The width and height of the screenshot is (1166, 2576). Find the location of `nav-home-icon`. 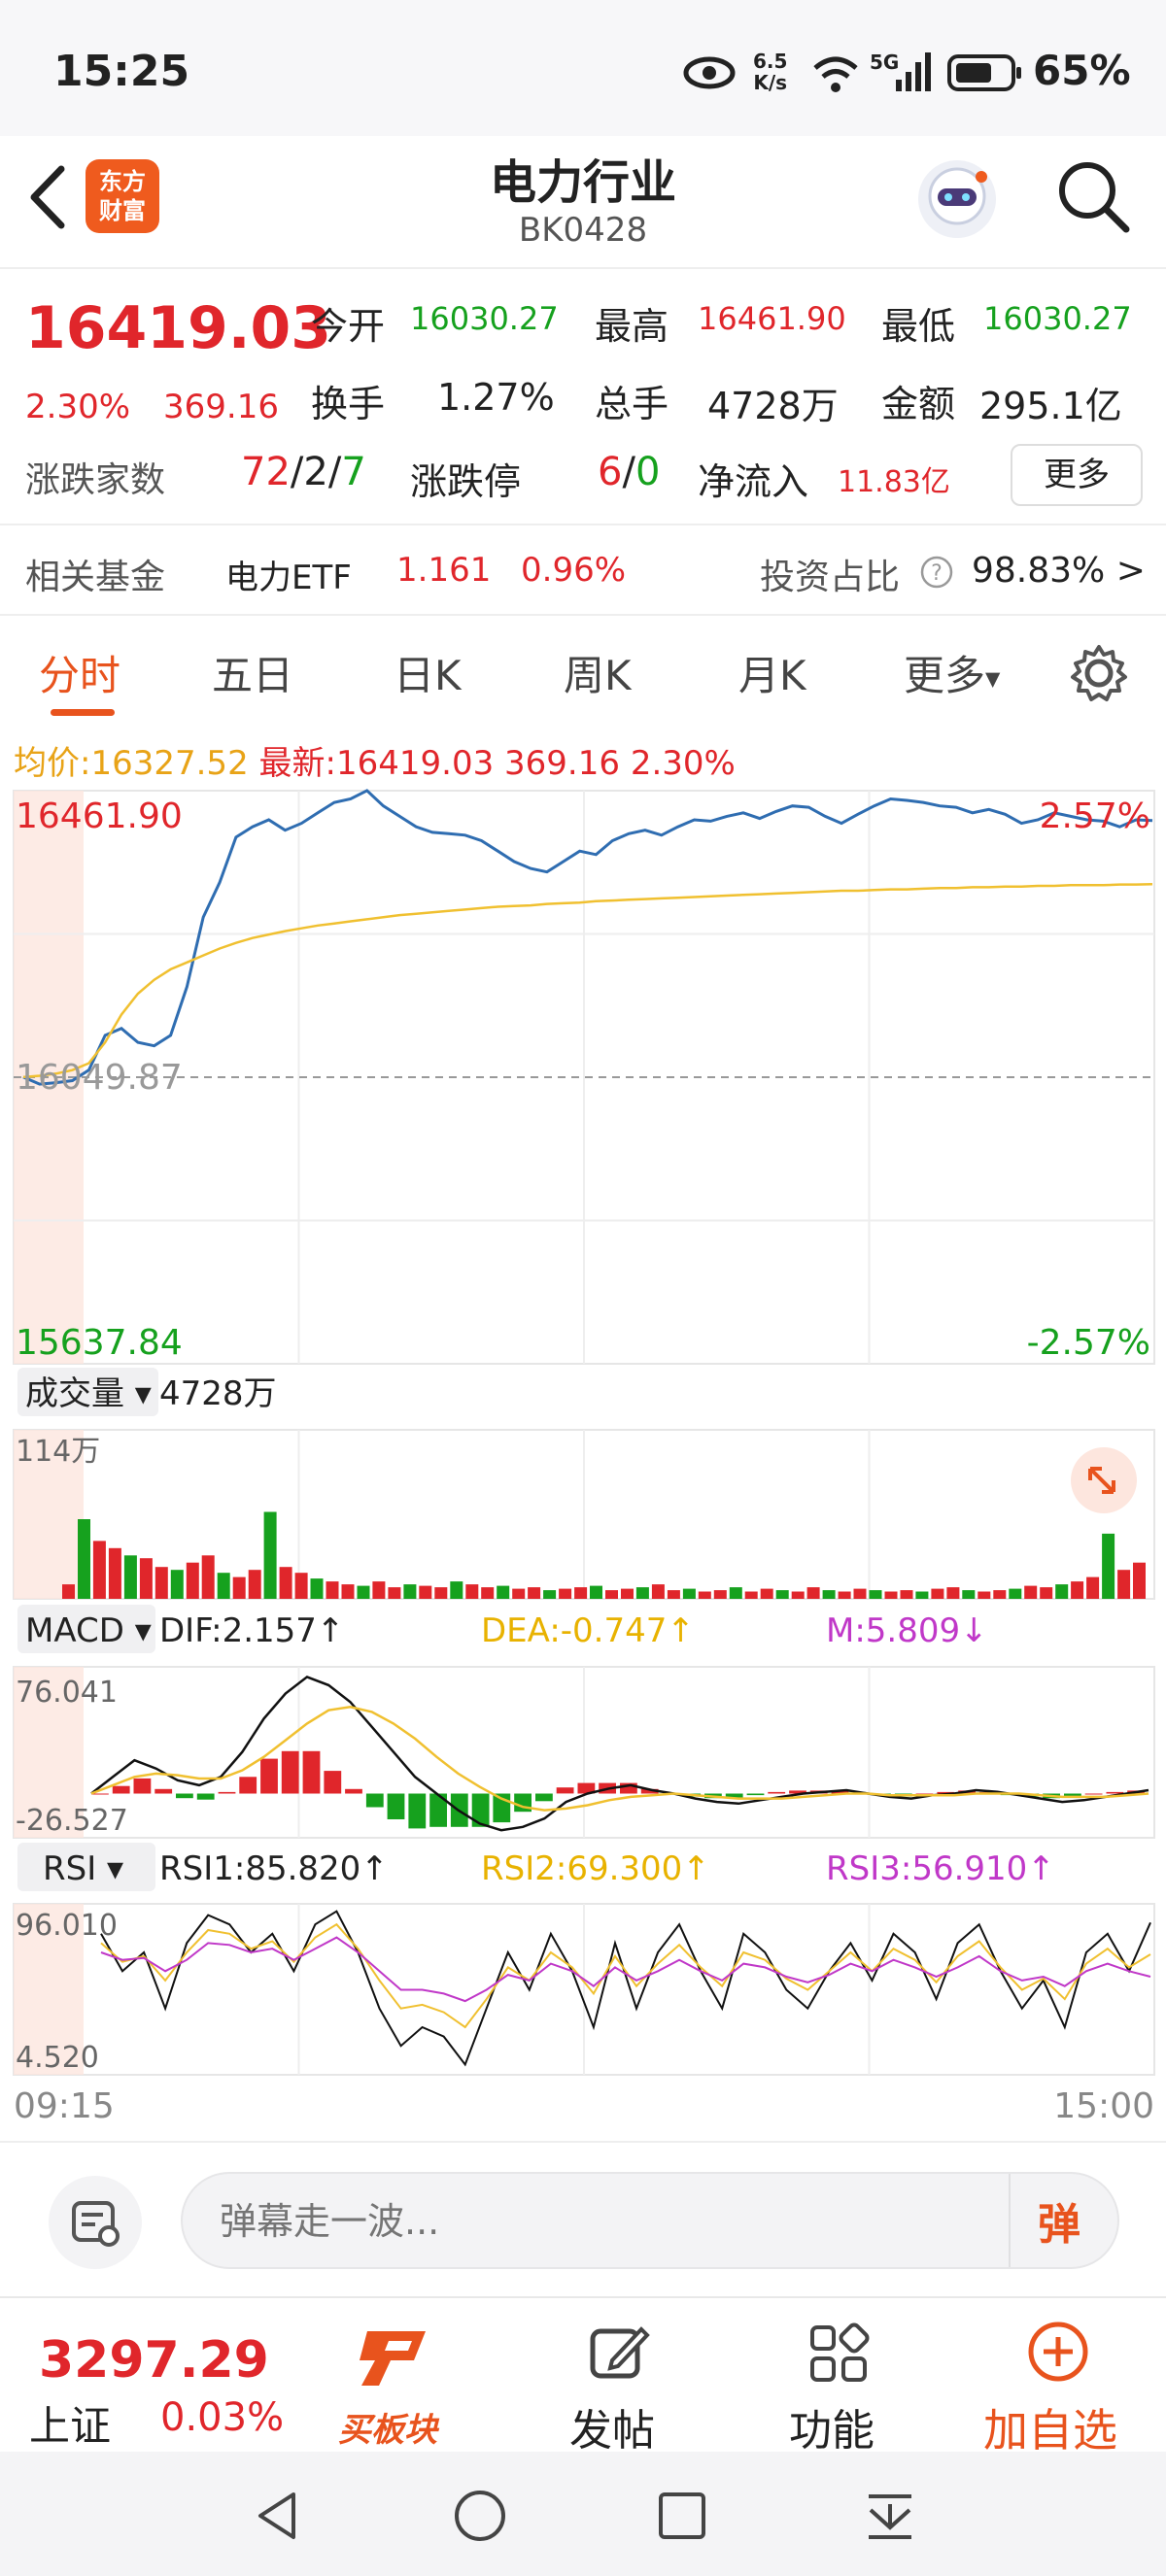

nav-home-icon is located at coordinates (480, 2516).